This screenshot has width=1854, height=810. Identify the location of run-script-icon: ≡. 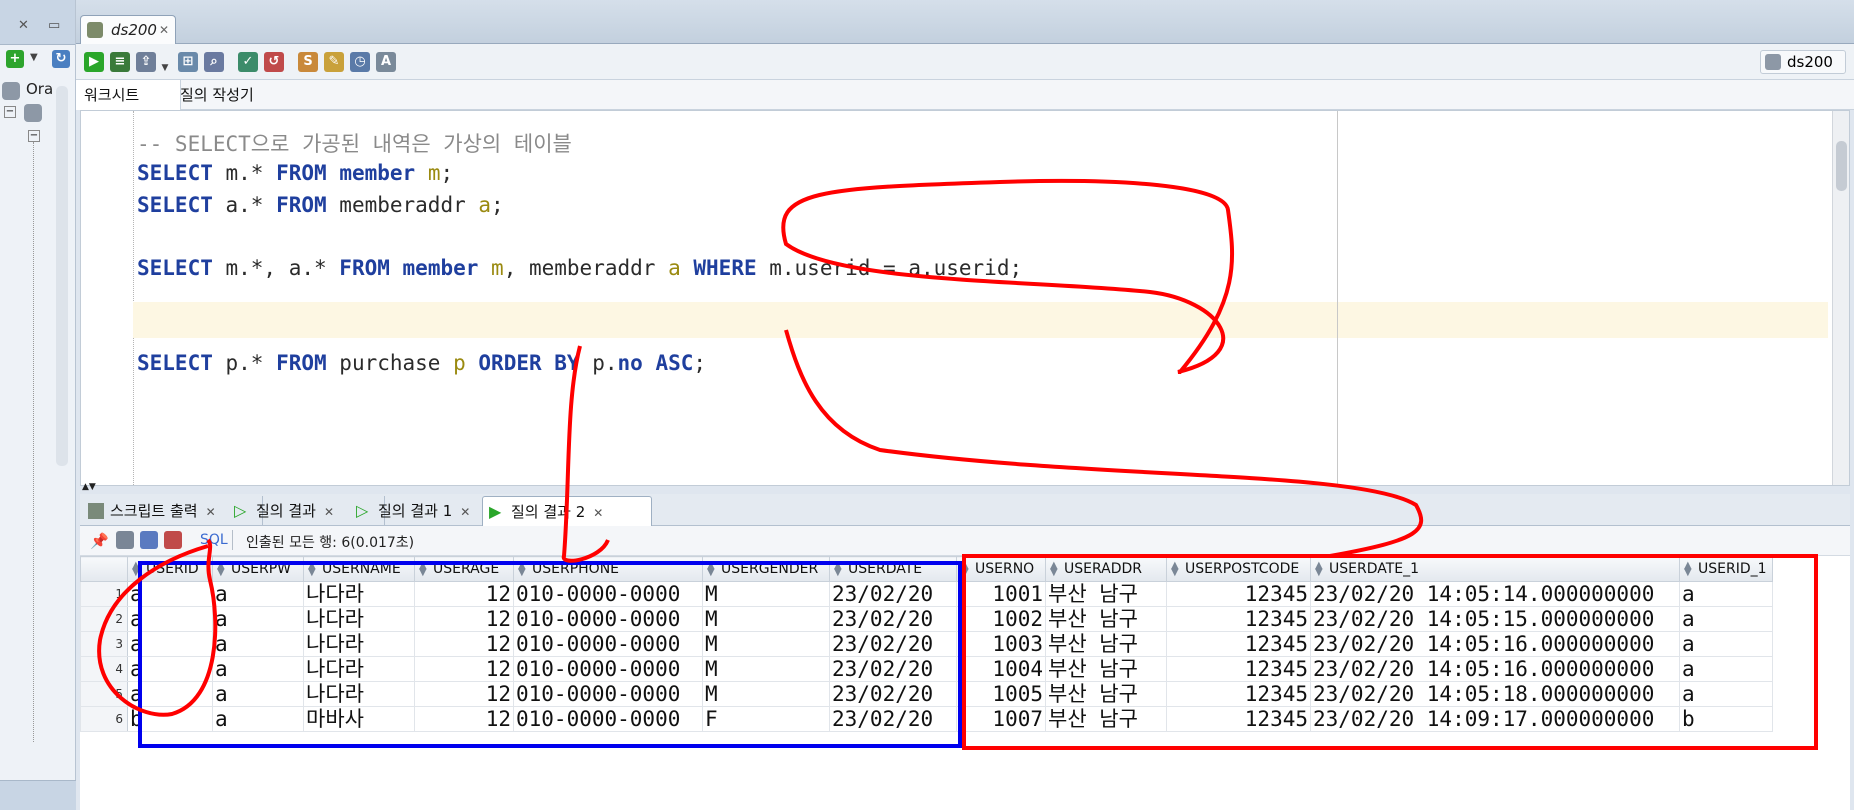
(120, 62).